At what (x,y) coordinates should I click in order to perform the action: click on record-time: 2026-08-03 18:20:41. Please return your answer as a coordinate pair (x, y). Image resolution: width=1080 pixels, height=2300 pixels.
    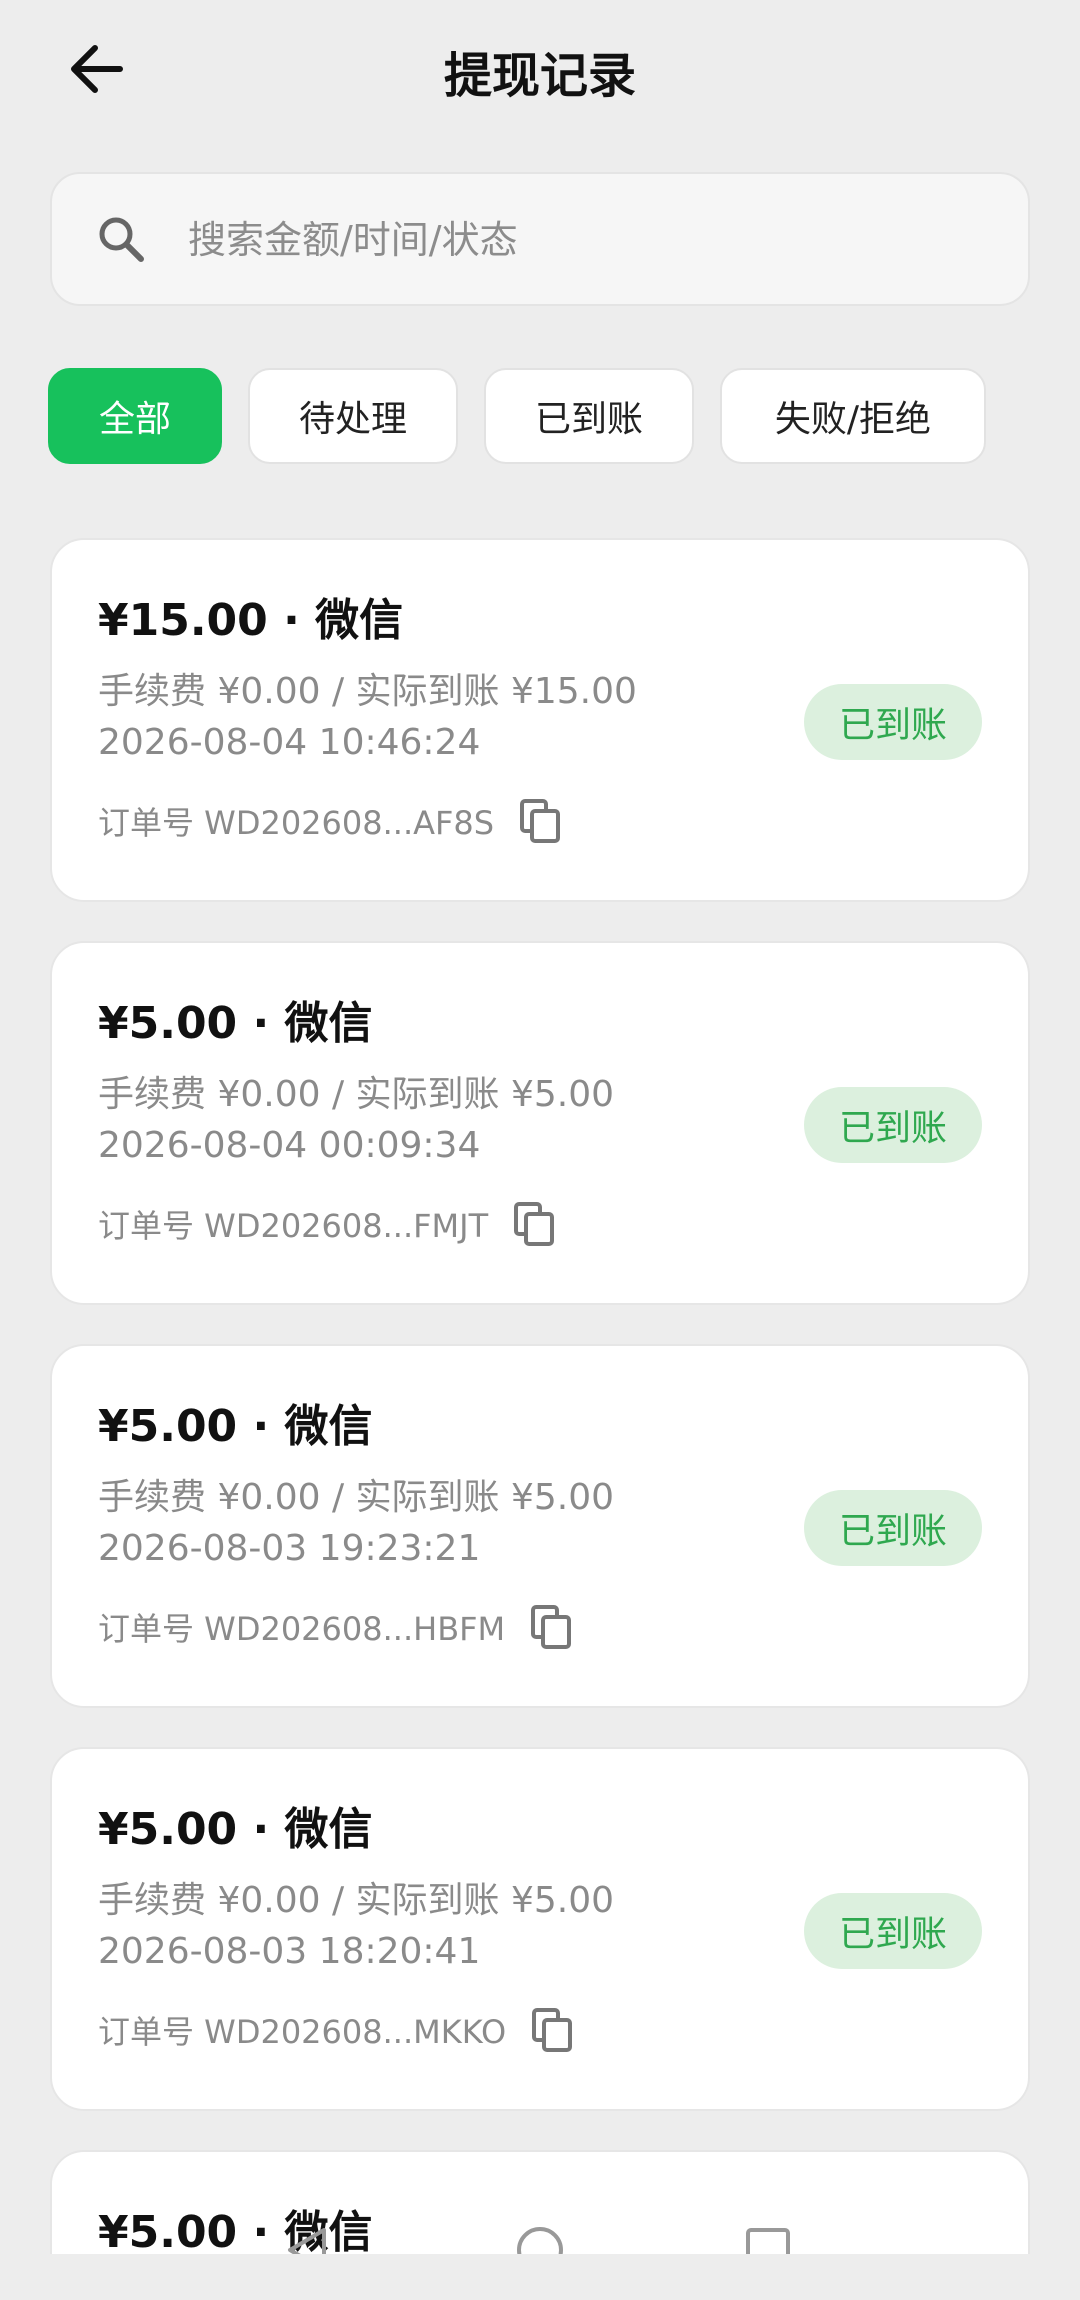
    Looking at the image, I should click on (289, 1951).